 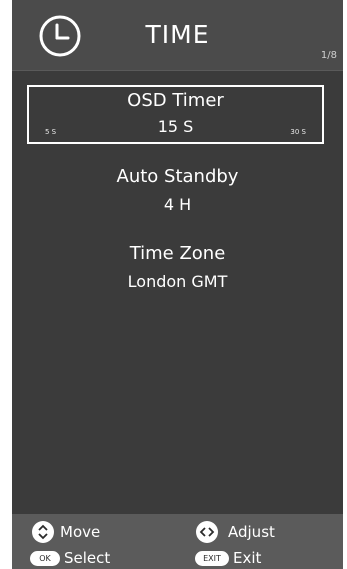 I want to click on hint-move: Move, so click(x=66, y=532).